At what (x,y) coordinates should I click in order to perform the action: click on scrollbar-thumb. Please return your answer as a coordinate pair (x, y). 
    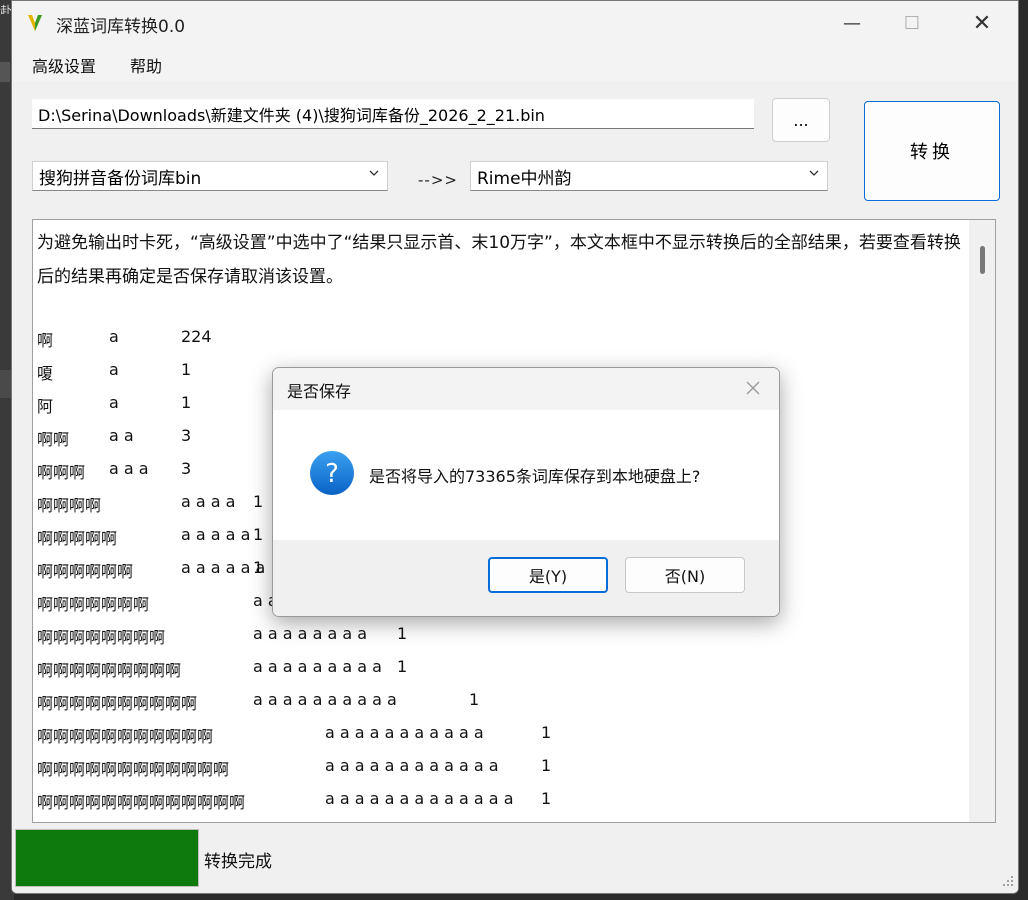
    Looking at the image, I should click on (982, 260).